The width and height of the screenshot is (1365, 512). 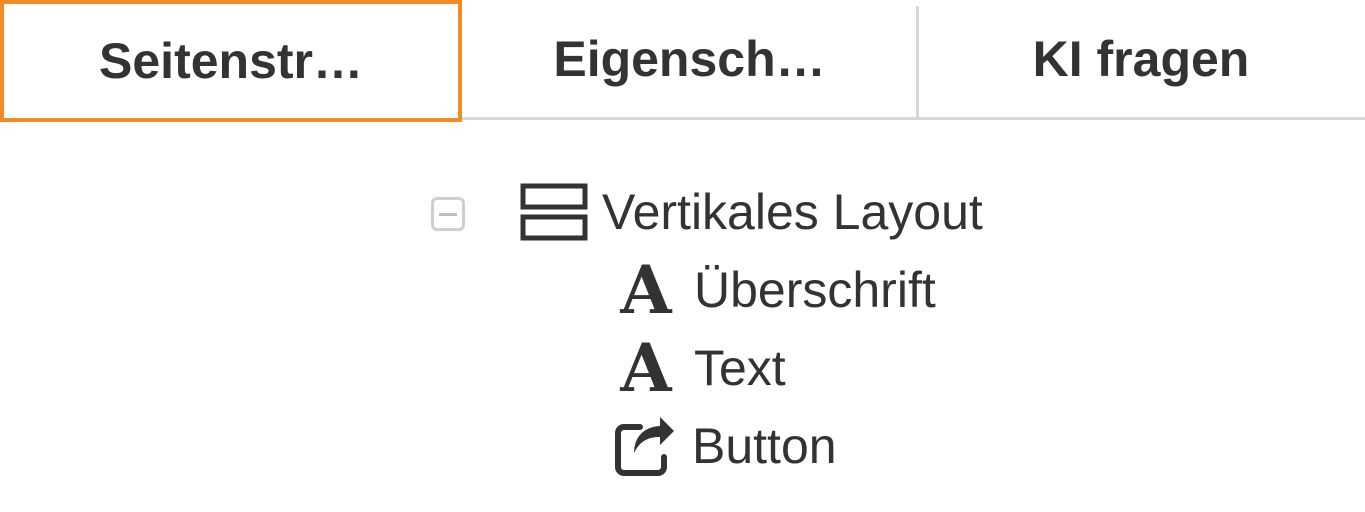 I want to click on tree-item-label: Überschrift, so click(x=815, y=290).